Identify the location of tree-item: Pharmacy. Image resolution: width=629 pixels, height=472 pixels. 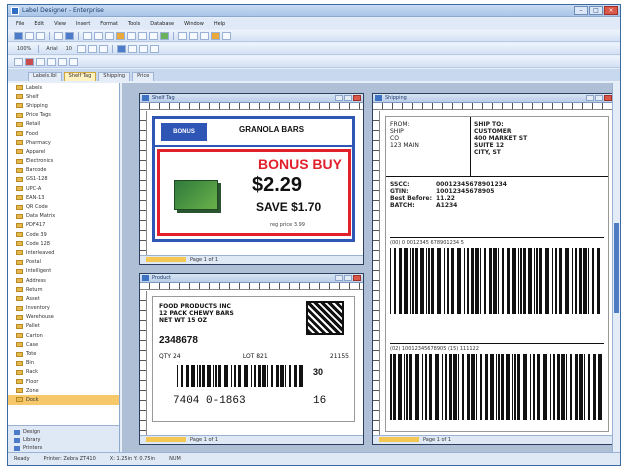
(63, 142).